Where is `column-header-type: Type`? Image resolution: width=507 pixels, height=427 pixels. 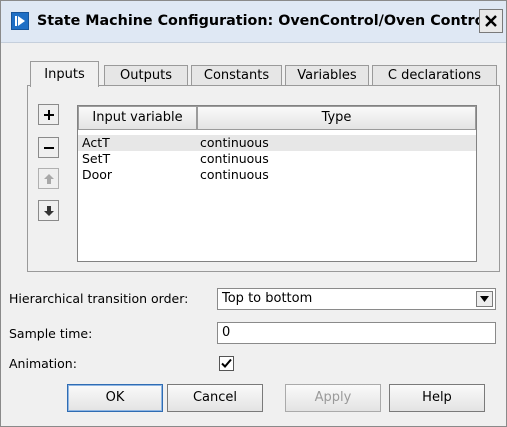
column-header-type: Type is located at coordinates (336, 118).